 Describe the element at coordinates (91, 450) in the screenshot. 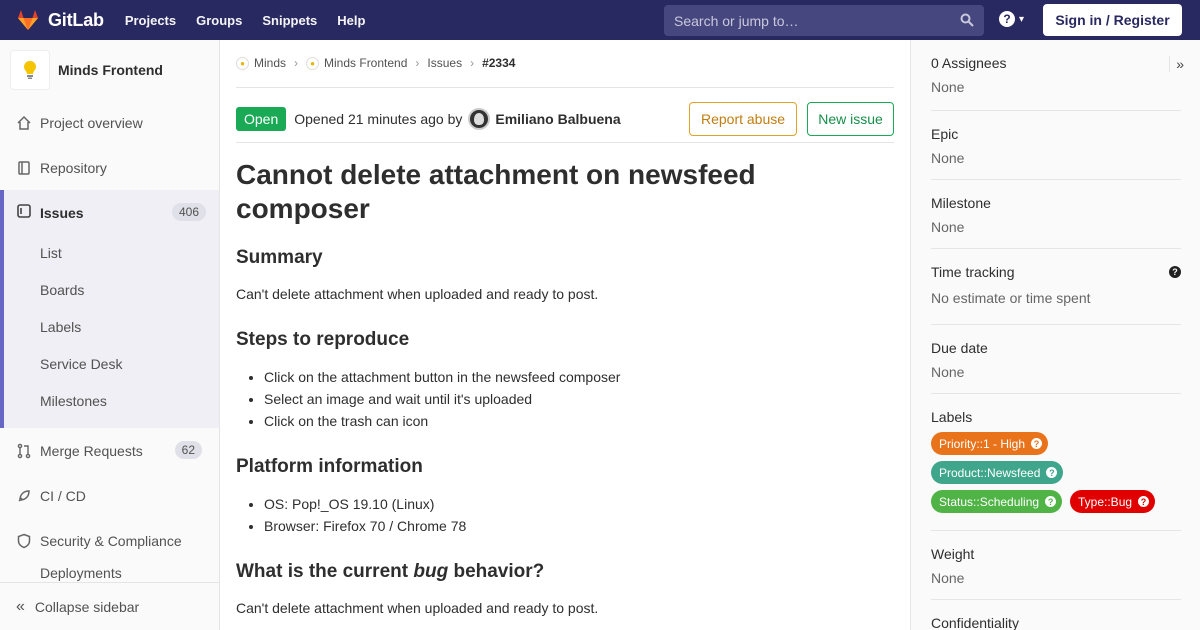

I see `sidebar-item-label: Merge Requests` at that location.